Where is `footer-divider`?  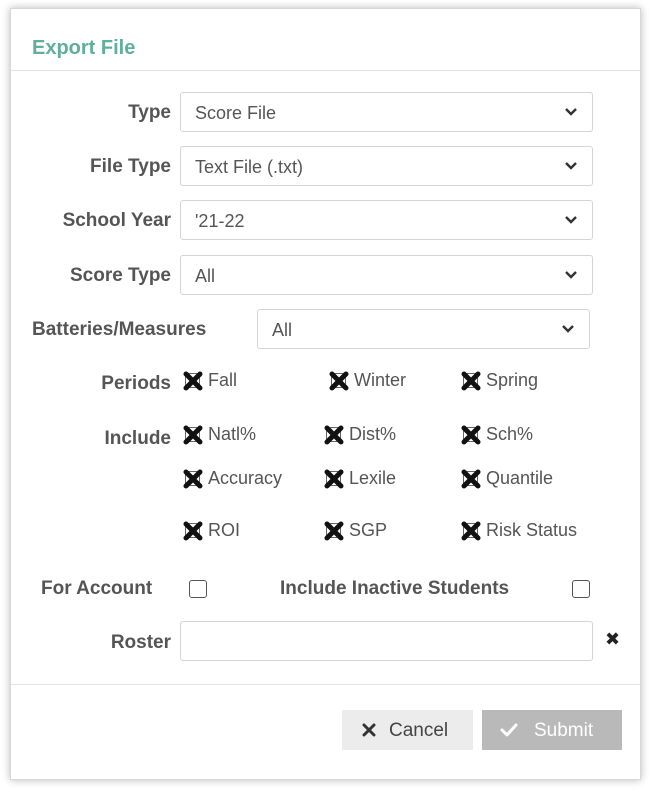
footer-divider is located at coordinates (325, 684).